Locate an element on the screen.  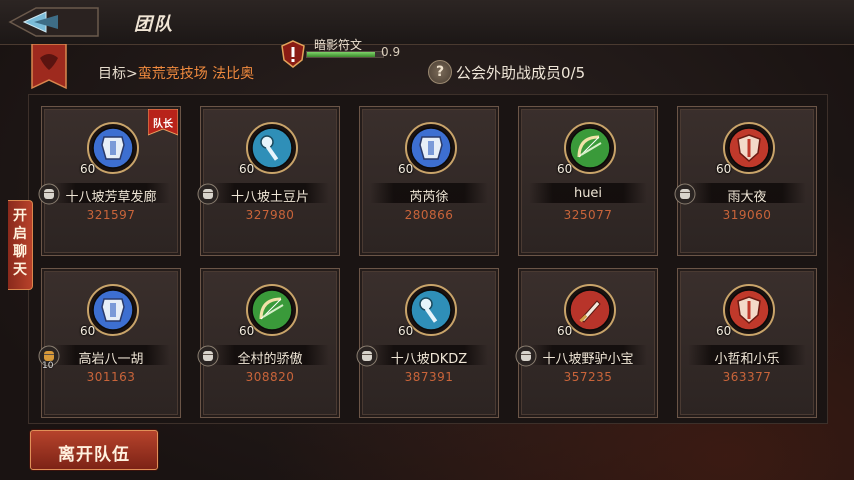
back-button is located at coordinates (54, 22).